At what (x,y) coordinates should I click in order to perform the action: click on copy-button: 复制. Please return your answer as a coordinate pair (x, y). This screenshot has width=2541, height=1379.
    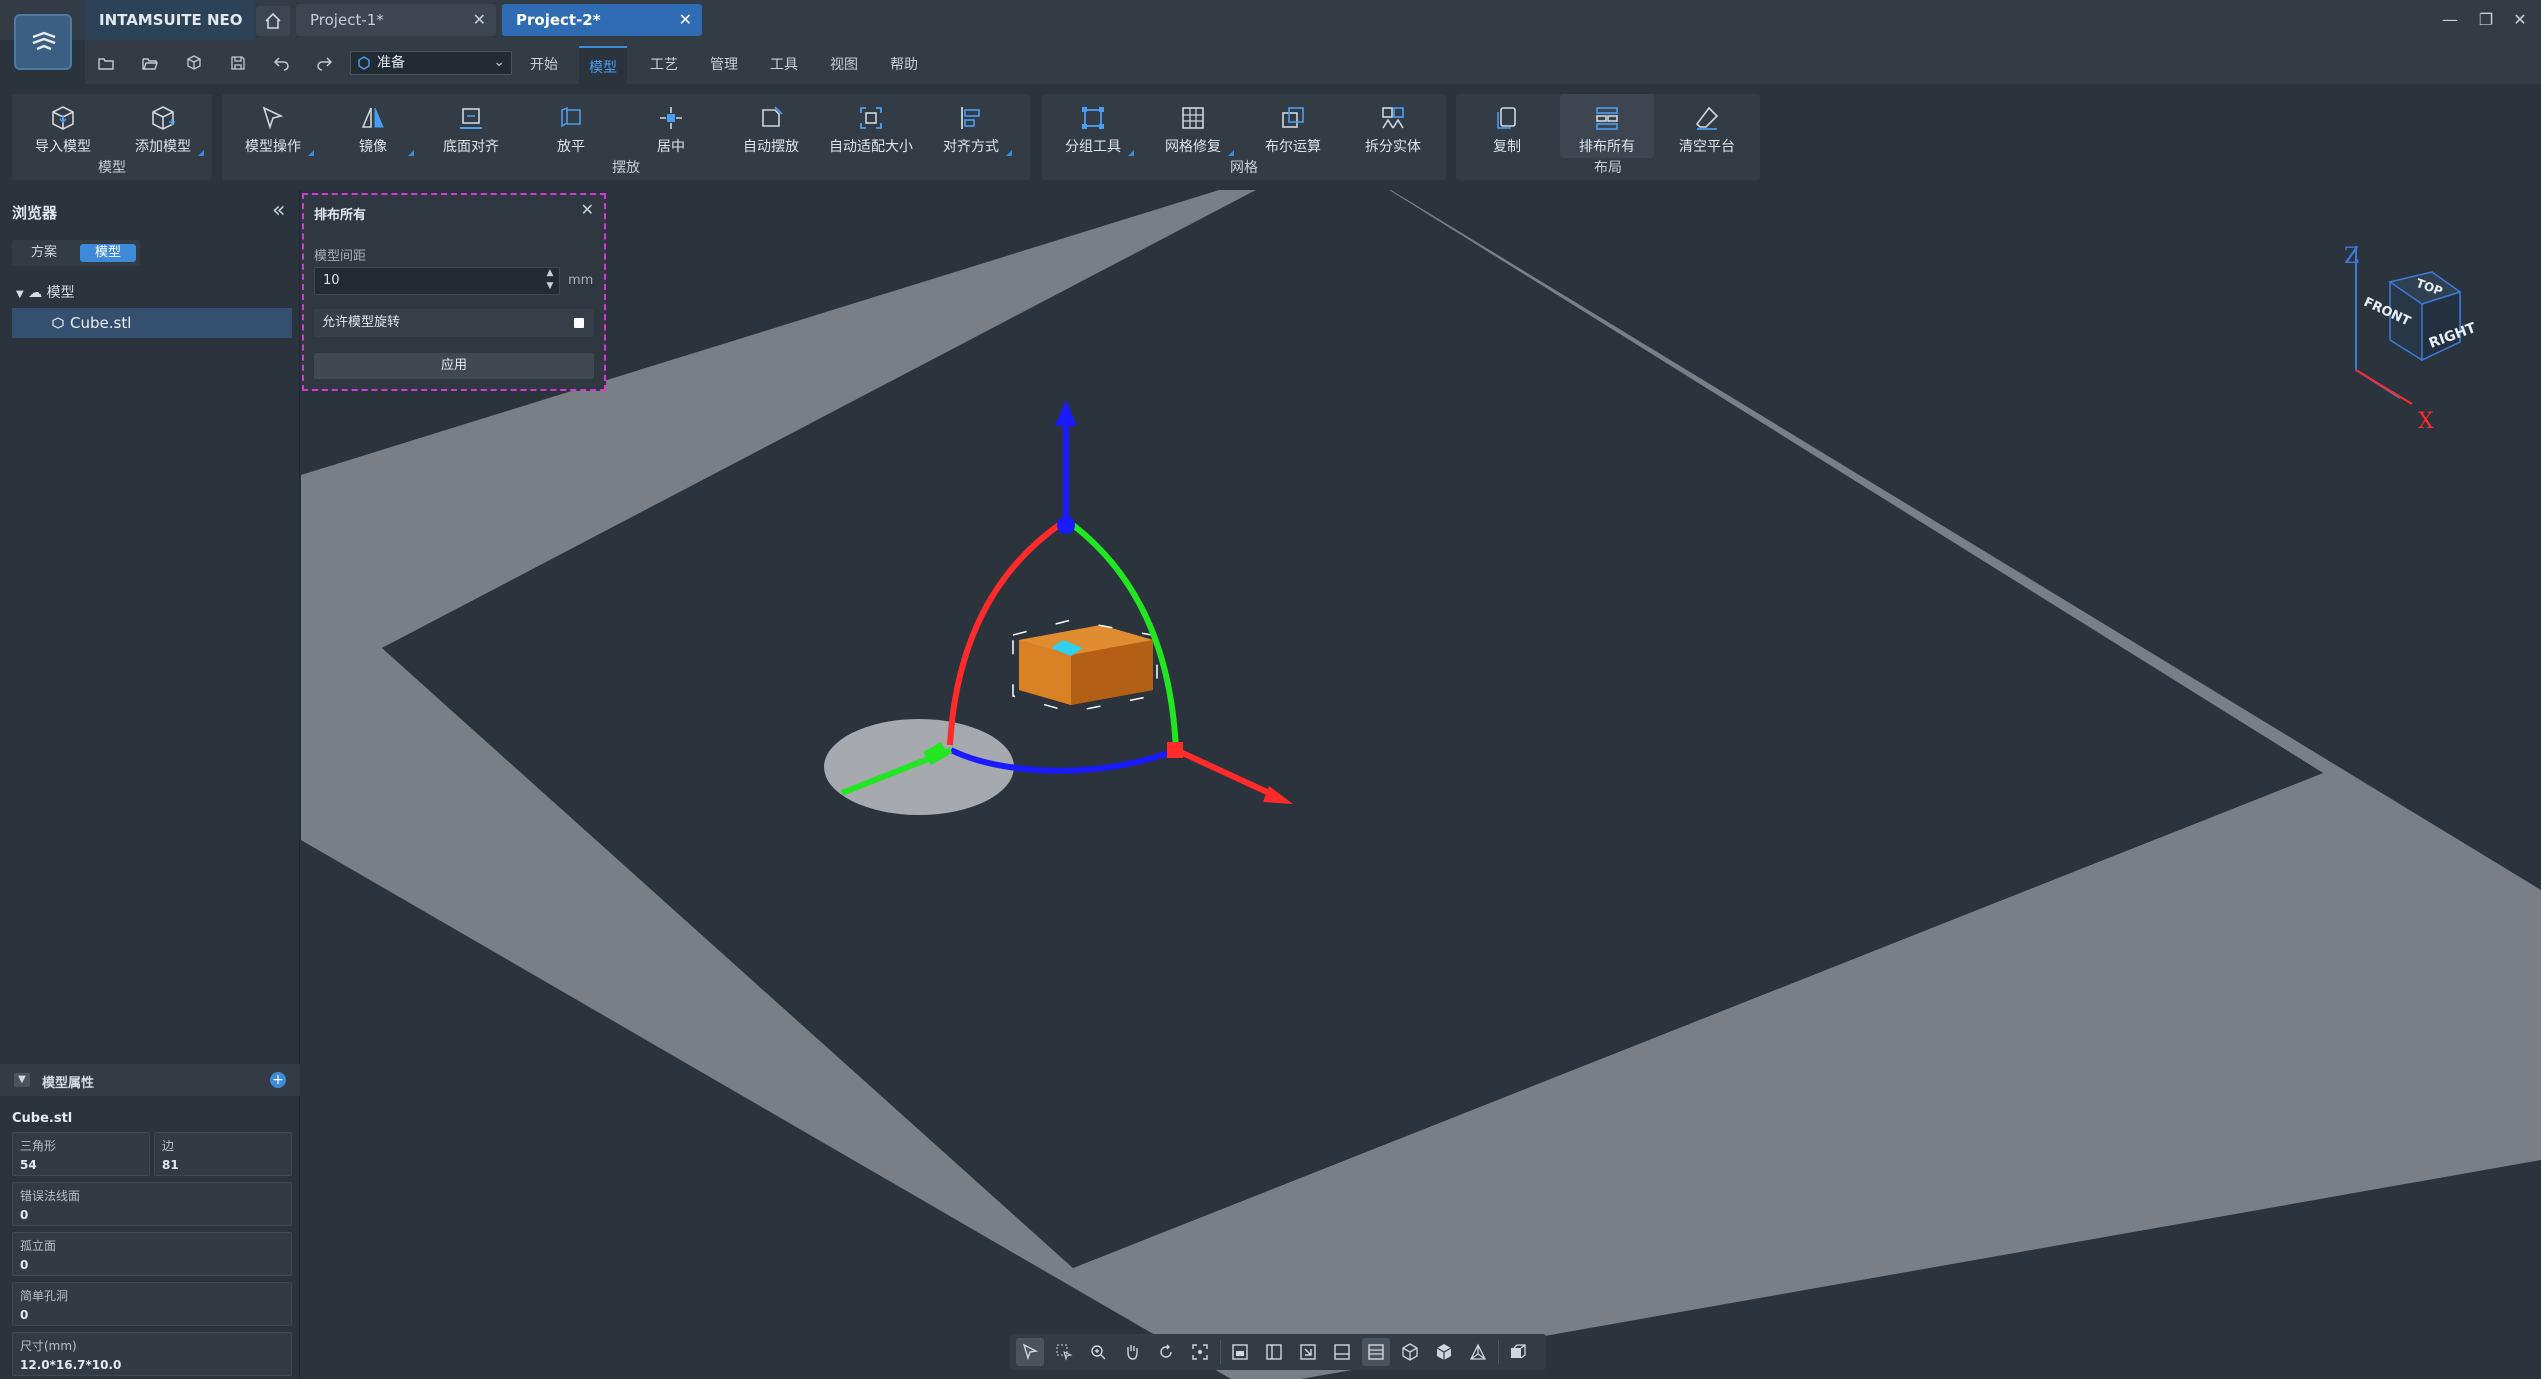
    Looking at the image, I should click on (1507, 126).